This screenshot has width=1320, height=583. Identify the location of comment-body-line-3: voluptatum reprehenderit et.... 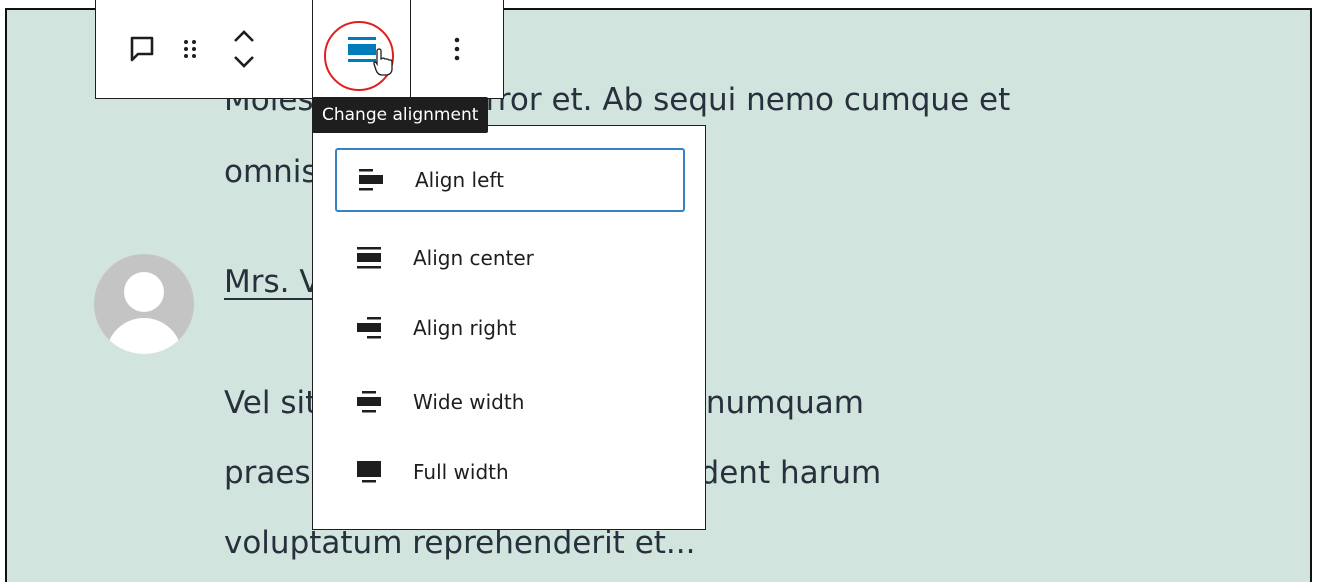
(460, 543).